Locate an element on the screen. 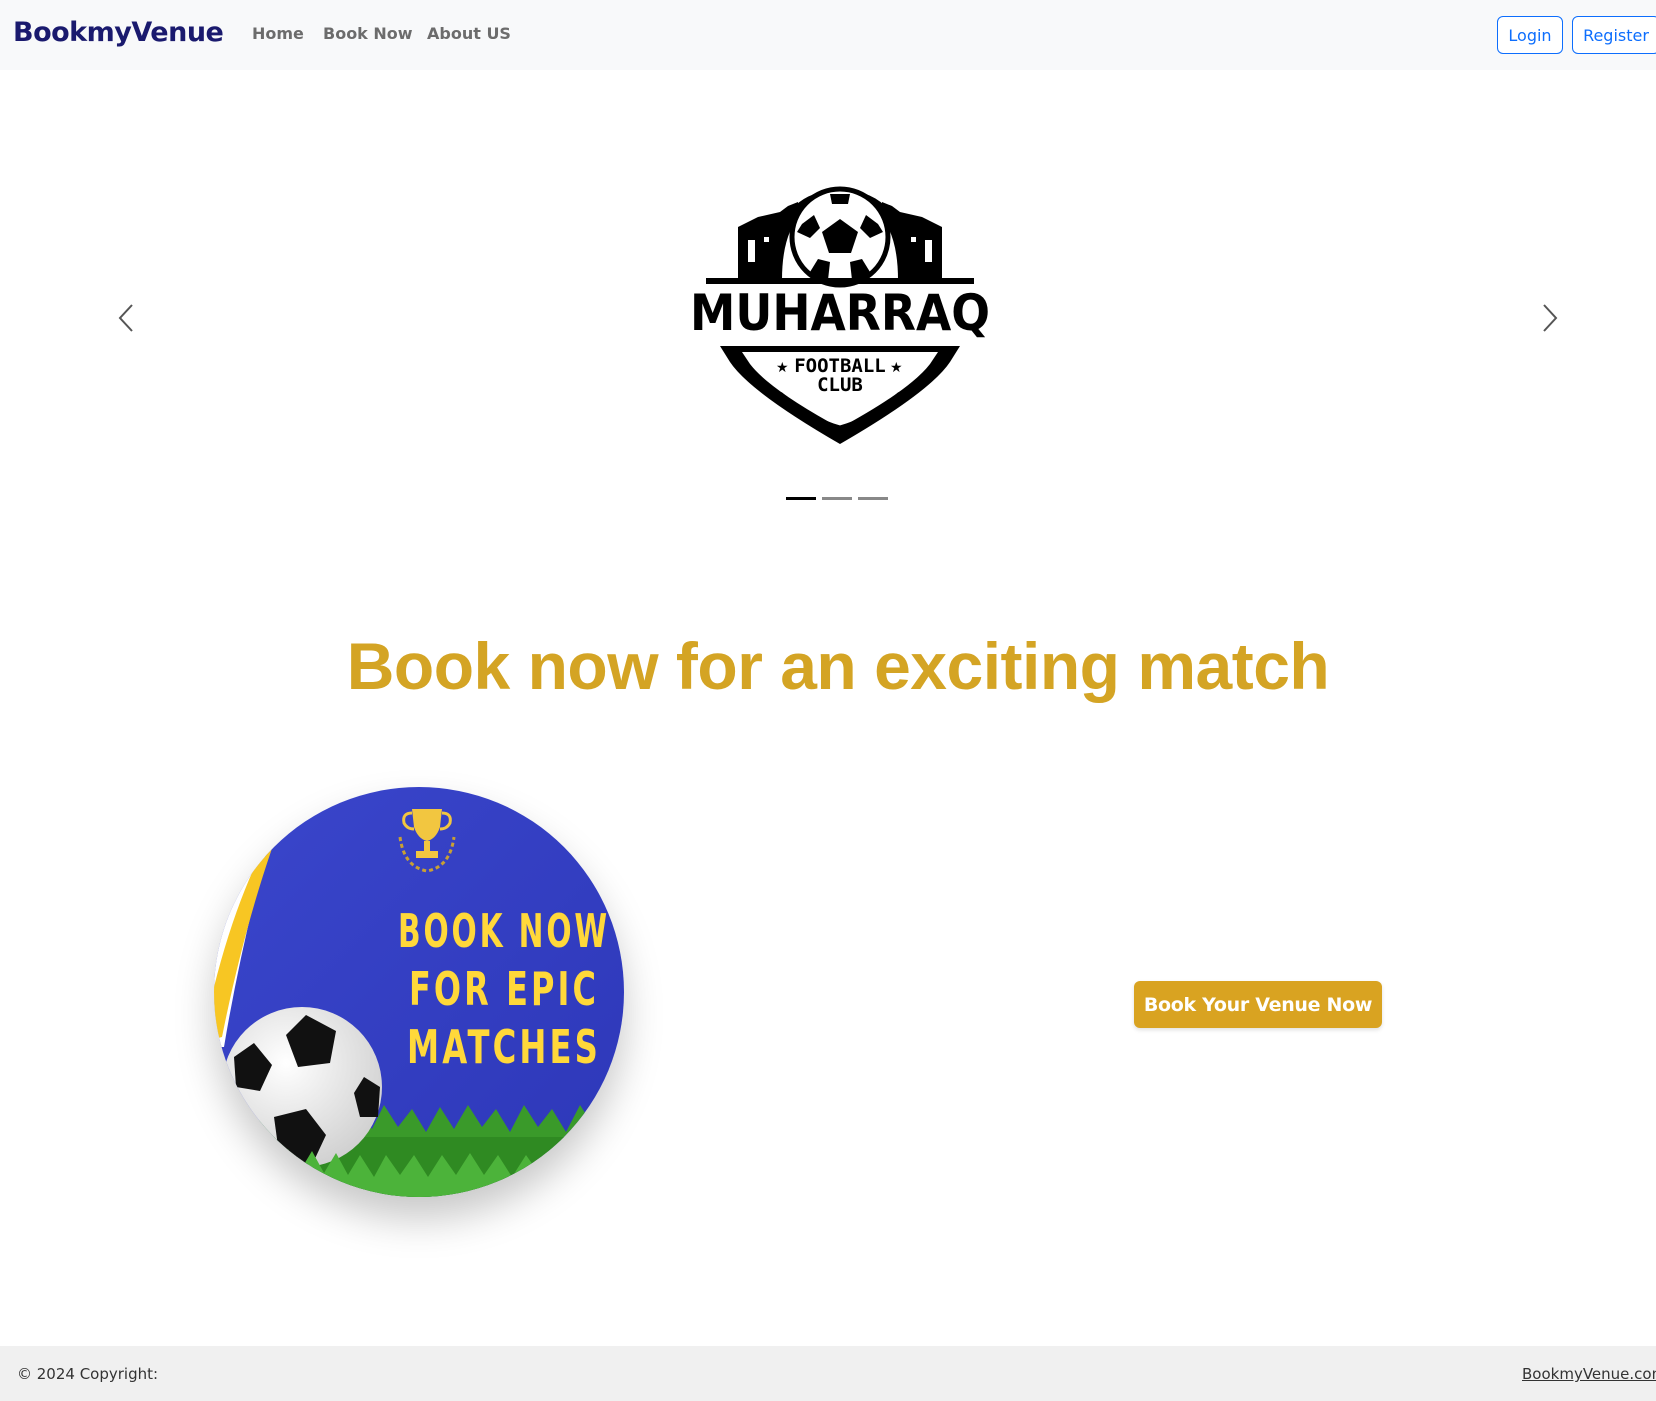 Image resolution: width=1656 pixels, height=1401 pixels. carousel-next-button is located at coordinates (1550, 318).